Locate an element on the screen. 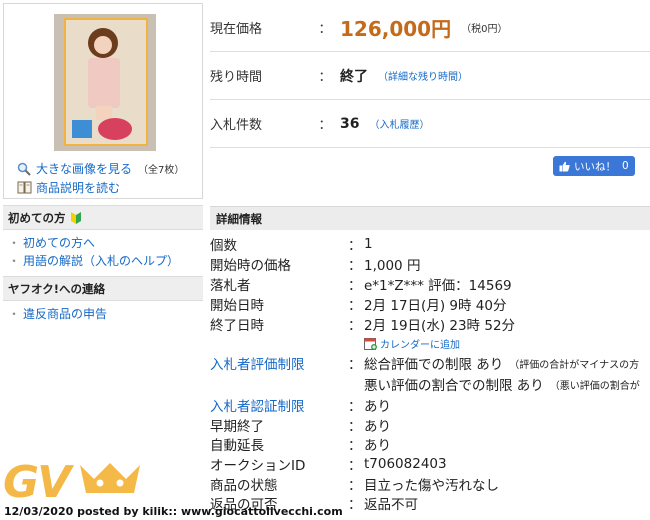 This screenshot has width=650, height=520. detail-row-start-price: 開始時の価格： 1,000 円 is located at coordinates (315, 266).